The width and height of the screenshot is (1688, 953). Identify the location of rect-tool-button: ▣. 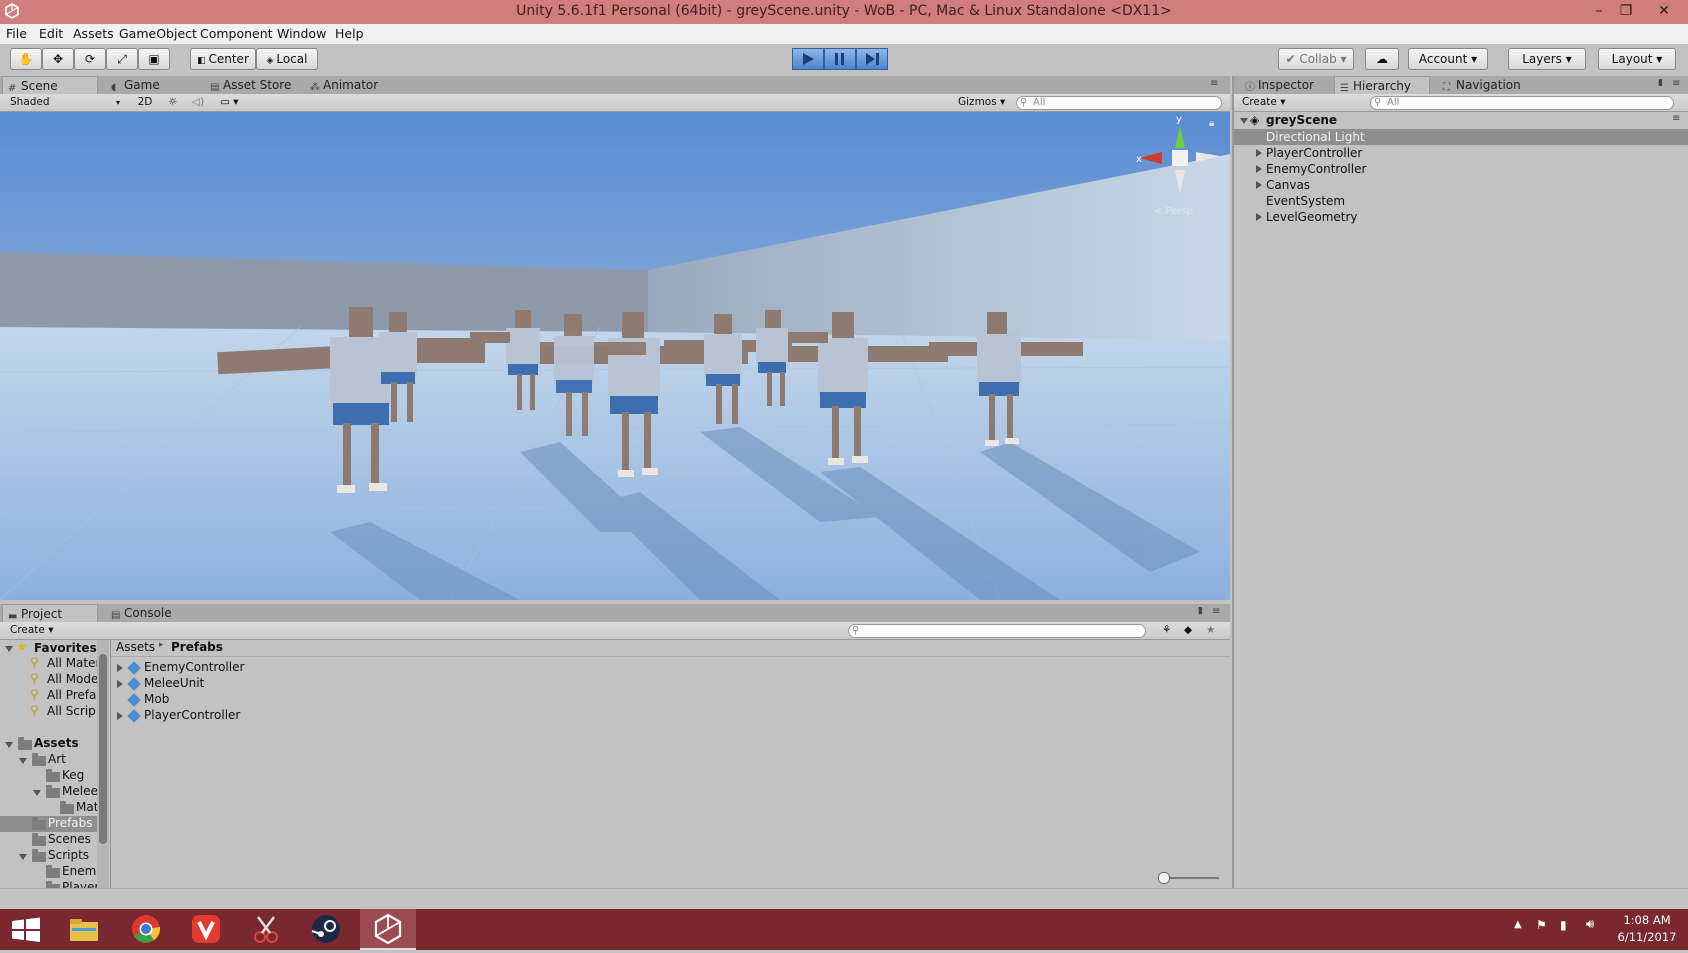
(154, 59).